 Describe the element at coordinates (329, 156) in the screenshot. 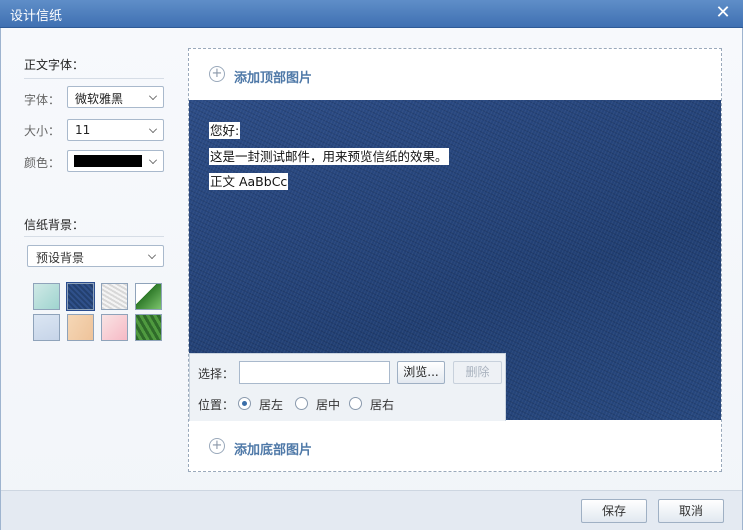

I see `preview-body-line: 这是一封测试邮件，用来预览信纸的效果。` at that location.